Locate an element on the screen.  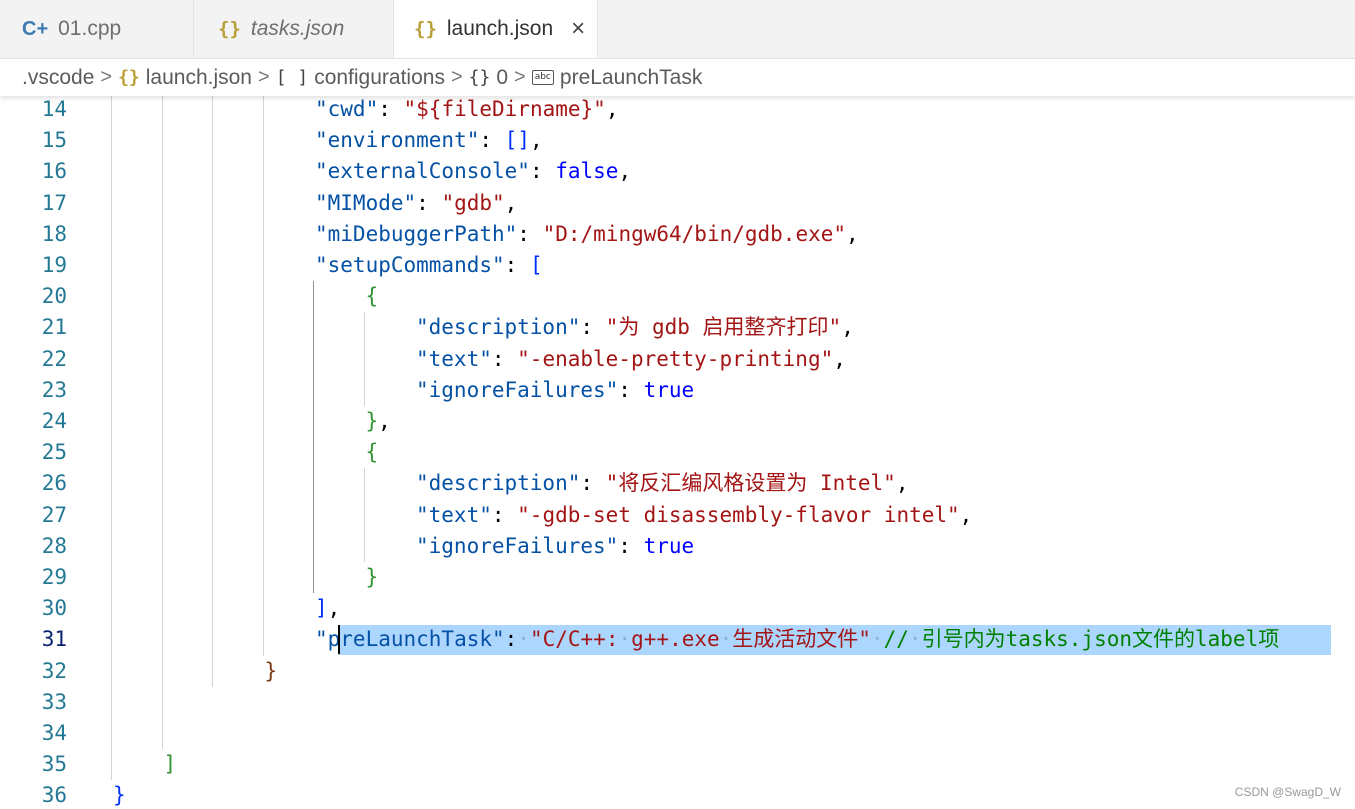
line-number: 33 is located at coordinates (54, 701).